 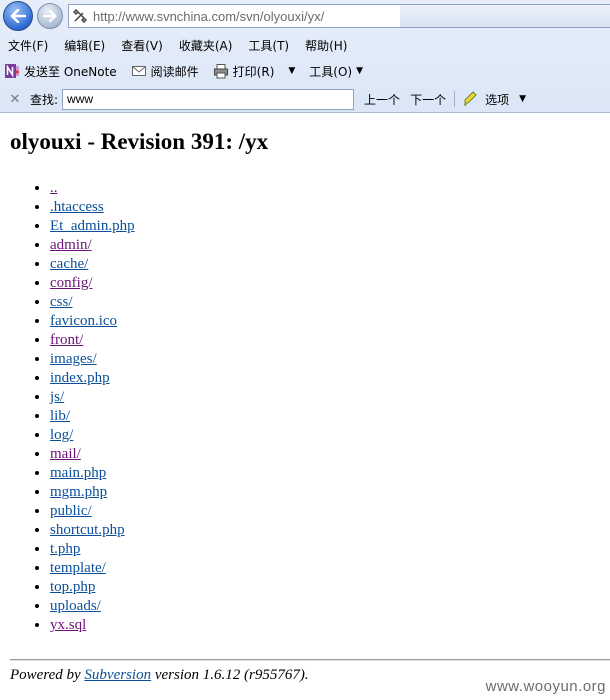 I want to click on find-separator, so click(x=455, y=99).